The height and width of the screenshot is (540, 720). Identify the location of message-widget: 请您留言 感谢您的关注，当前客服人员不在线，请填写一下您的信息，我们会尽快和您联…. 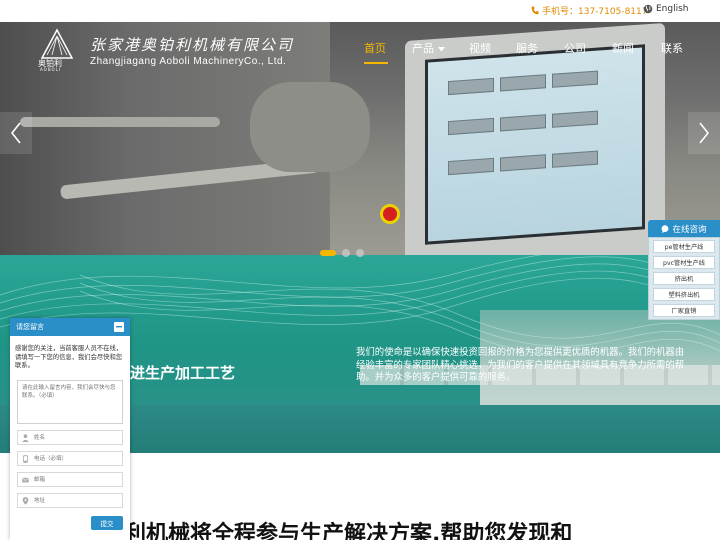
(70, 429).